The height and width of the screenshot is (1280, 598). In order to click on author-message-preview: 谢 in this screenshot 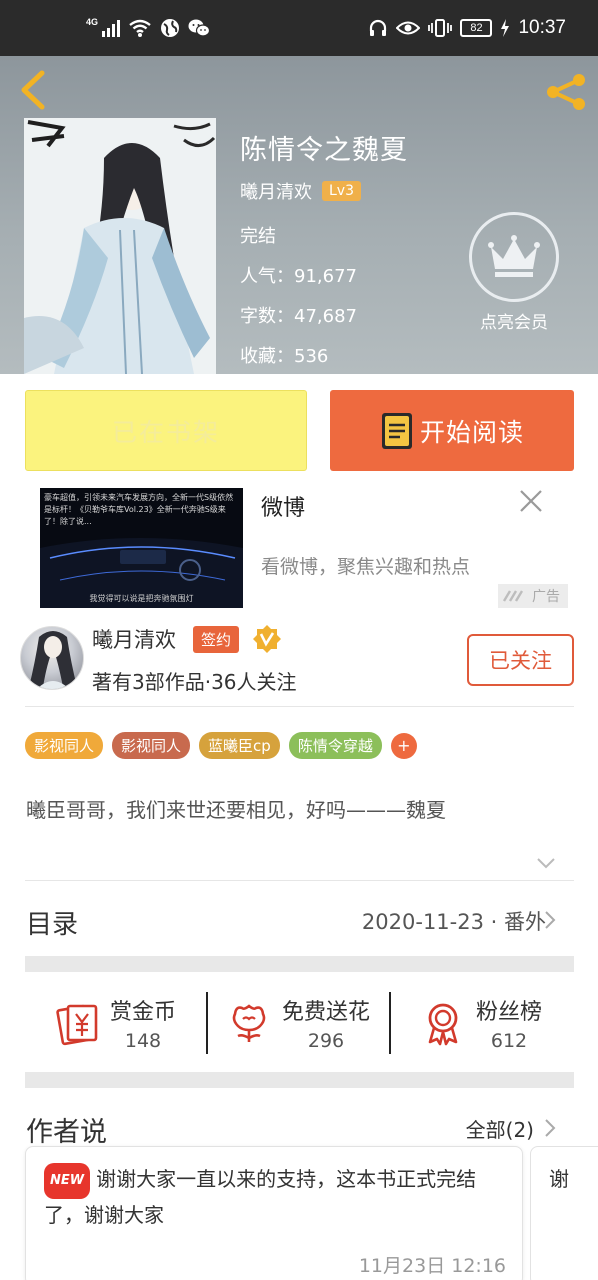, I will do `click(559, 1179)`.